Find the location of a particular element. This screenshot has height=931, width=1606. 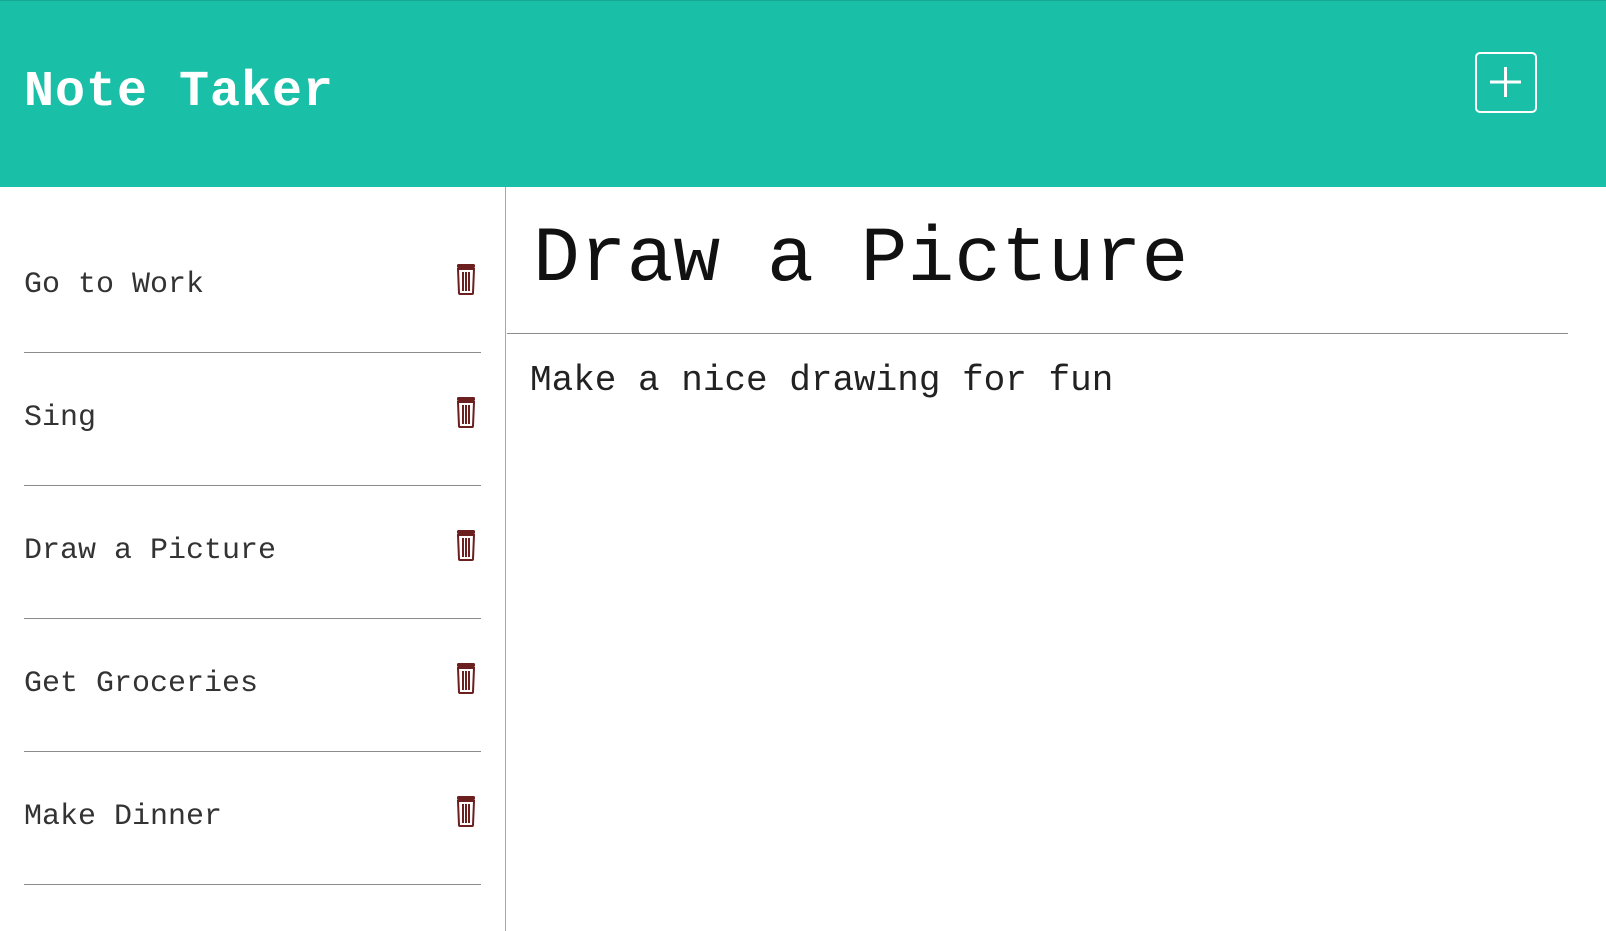

note-list-item-title: Get Groceries is located at coordinates (141, 684).